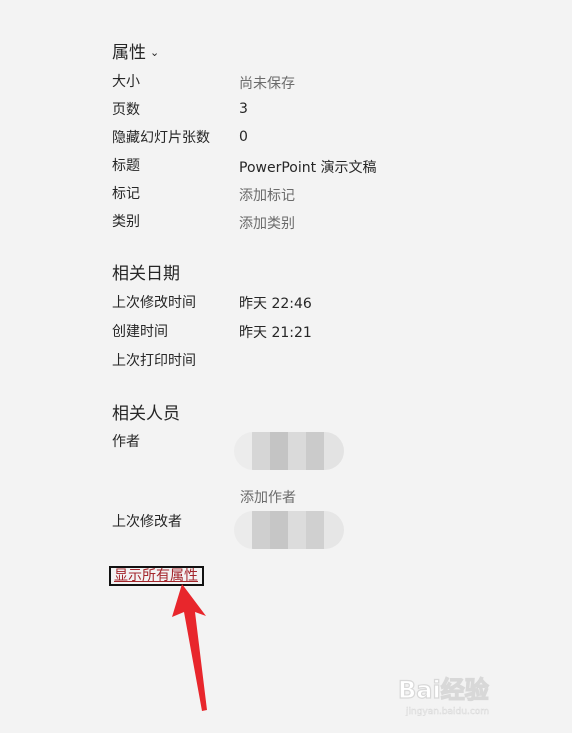  I want to click on last-printed-label: 上次打印时间, so click(154, 361).